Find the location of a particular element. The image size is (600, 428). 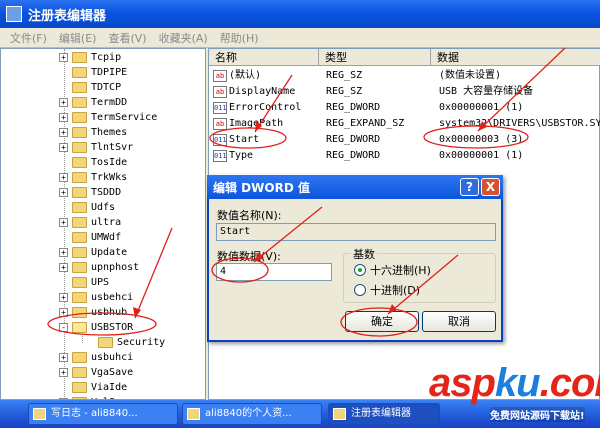

tree-item: + TSDDD is located at coordinates (90, 192).